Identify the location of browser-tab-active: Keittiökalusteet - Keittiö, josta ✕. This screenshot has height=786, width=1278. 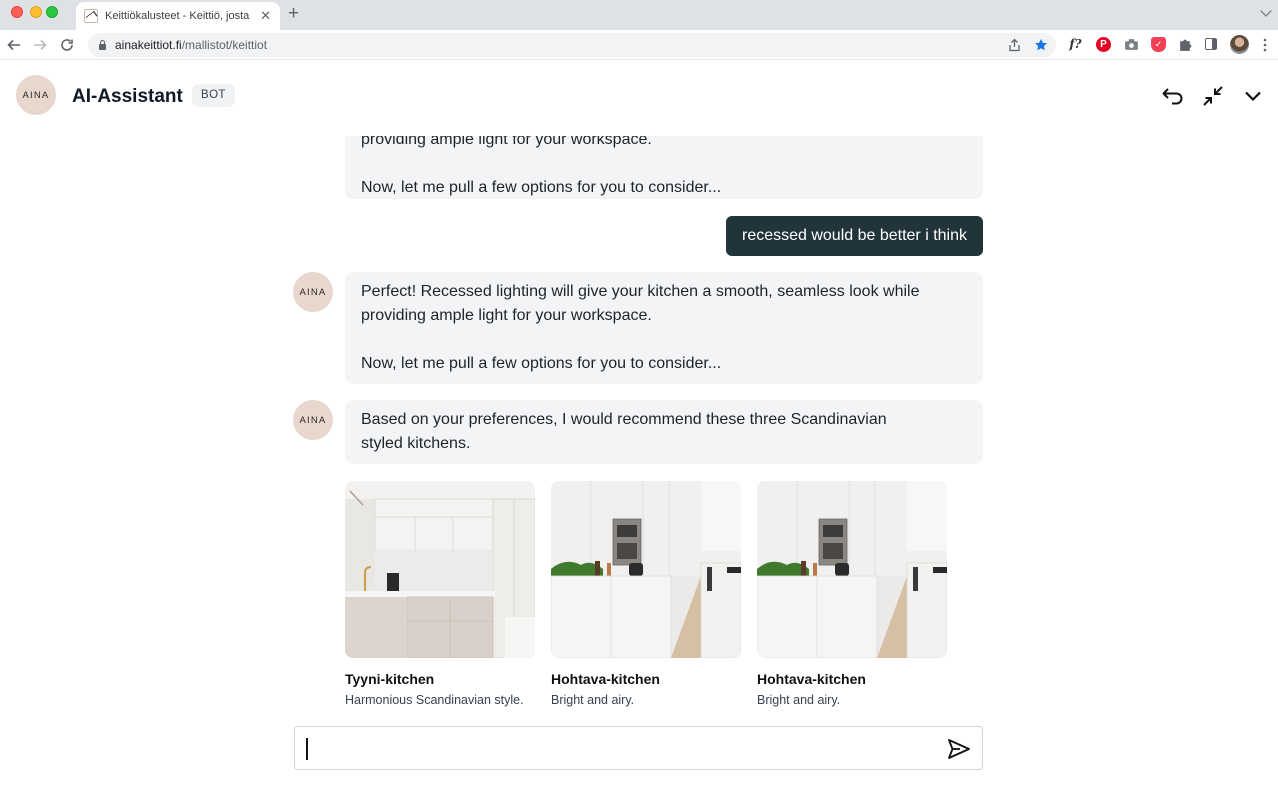
(178, 16).